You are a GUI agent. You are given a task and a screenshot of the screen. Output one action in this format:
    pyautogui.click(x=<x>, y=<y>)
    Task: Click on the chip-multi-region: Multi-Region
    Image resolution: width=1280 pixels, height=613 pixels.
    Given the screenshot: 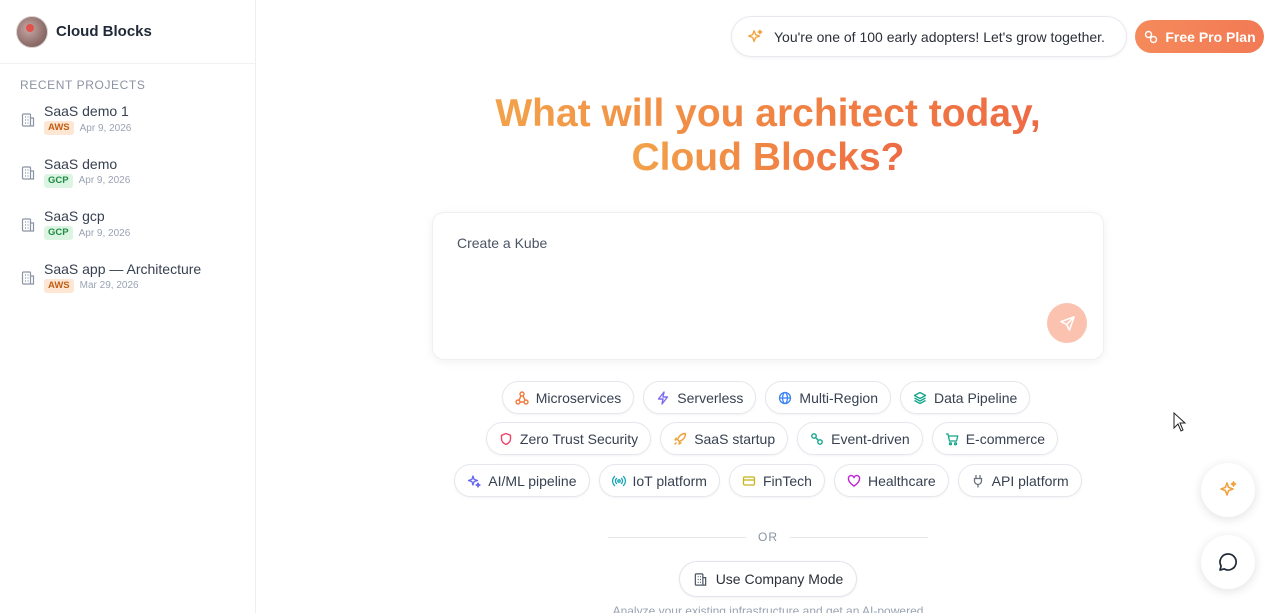 What is the action you would take?
    pyautogui.click(x=828, y=397)
    